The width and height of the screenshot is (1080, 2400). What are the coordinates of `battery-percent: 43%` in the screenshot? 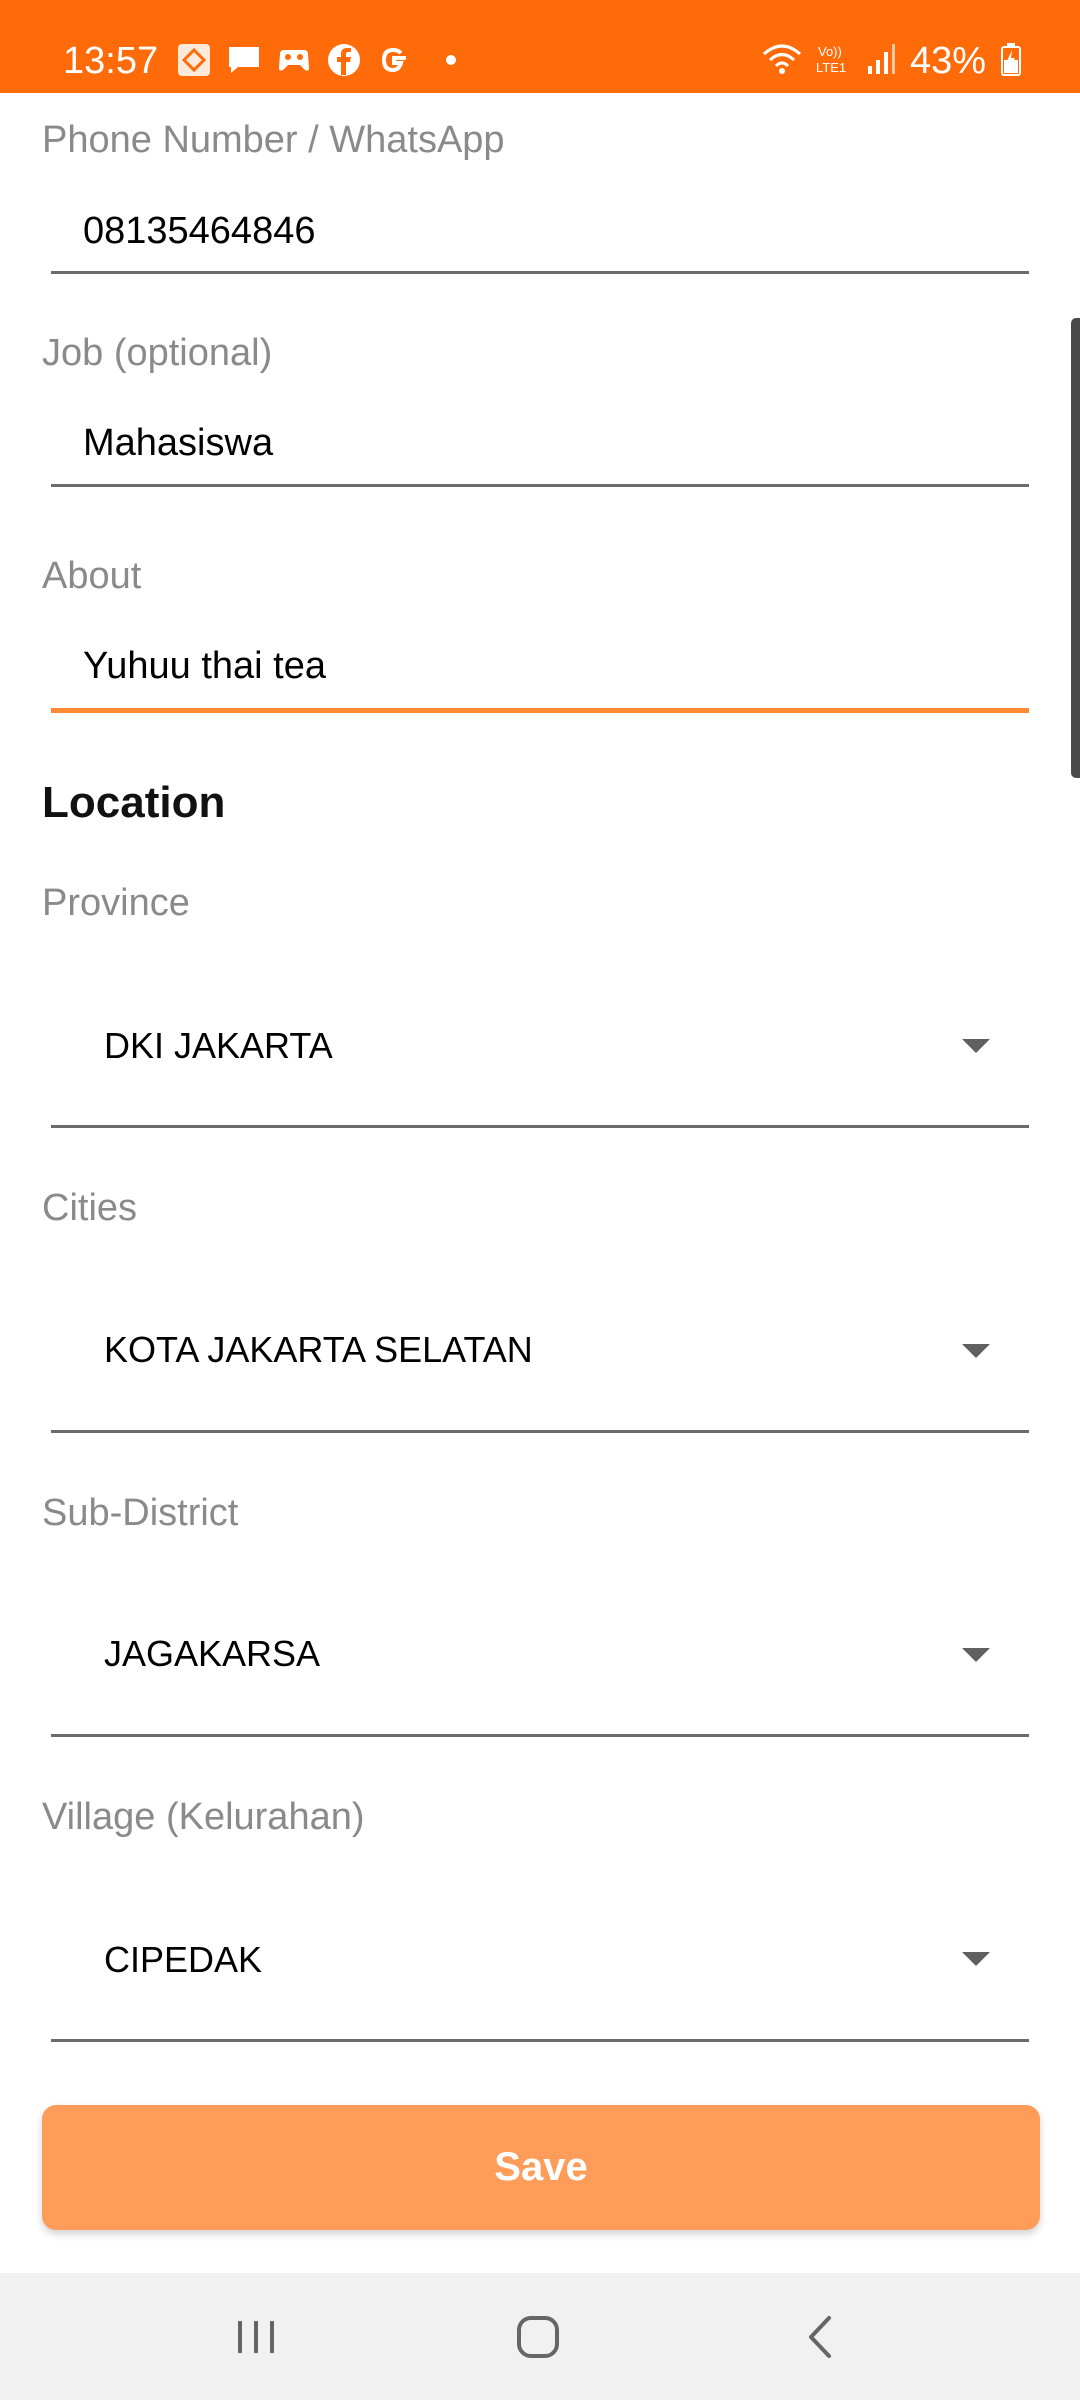 It's located at (947, 61).